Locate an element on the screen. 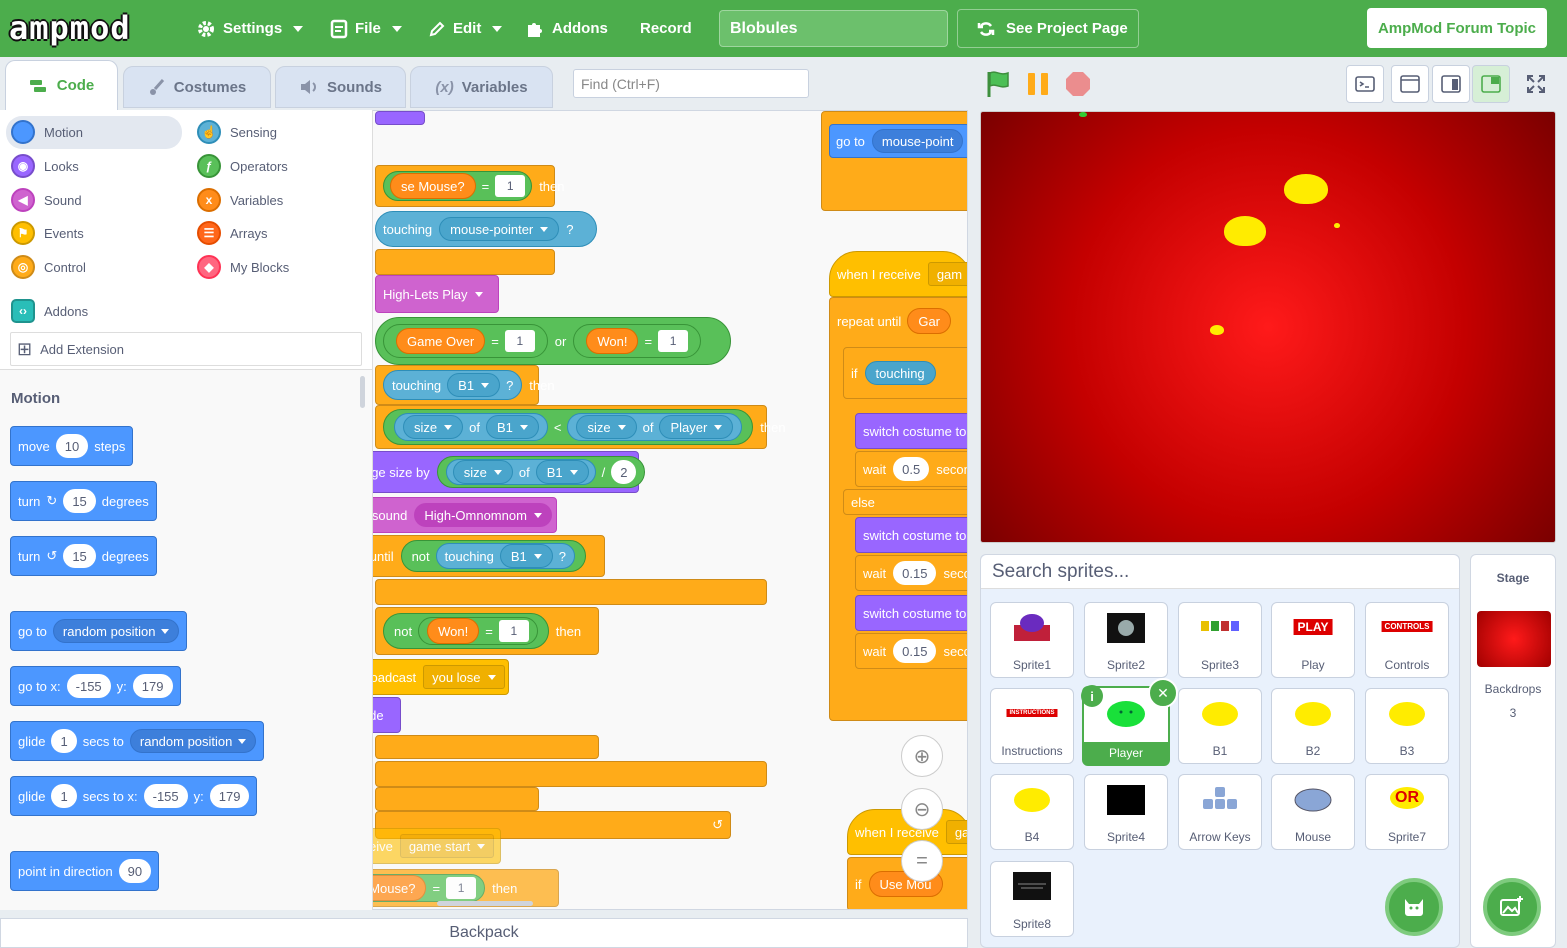 The image size is (1567, 948). category-motion: Motion is located at coordinates (47, 132).